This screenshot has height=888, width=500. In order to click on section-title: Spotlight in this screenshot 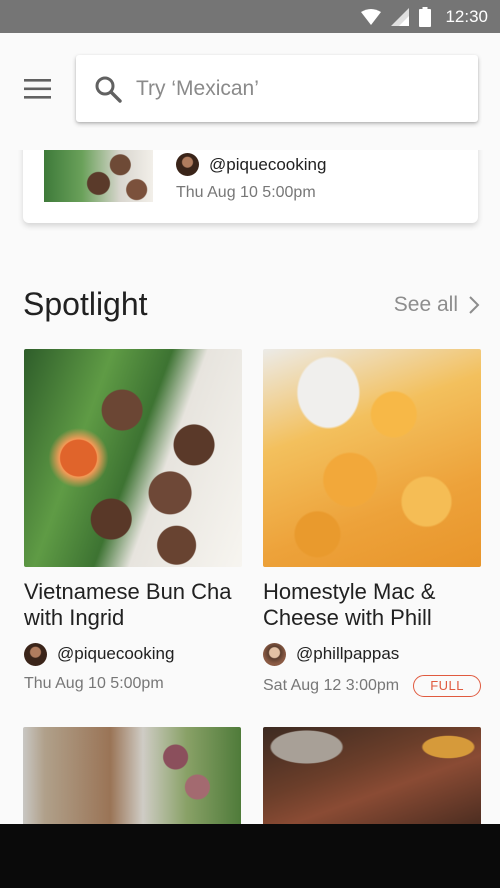, I will do `click(85, 304)`.